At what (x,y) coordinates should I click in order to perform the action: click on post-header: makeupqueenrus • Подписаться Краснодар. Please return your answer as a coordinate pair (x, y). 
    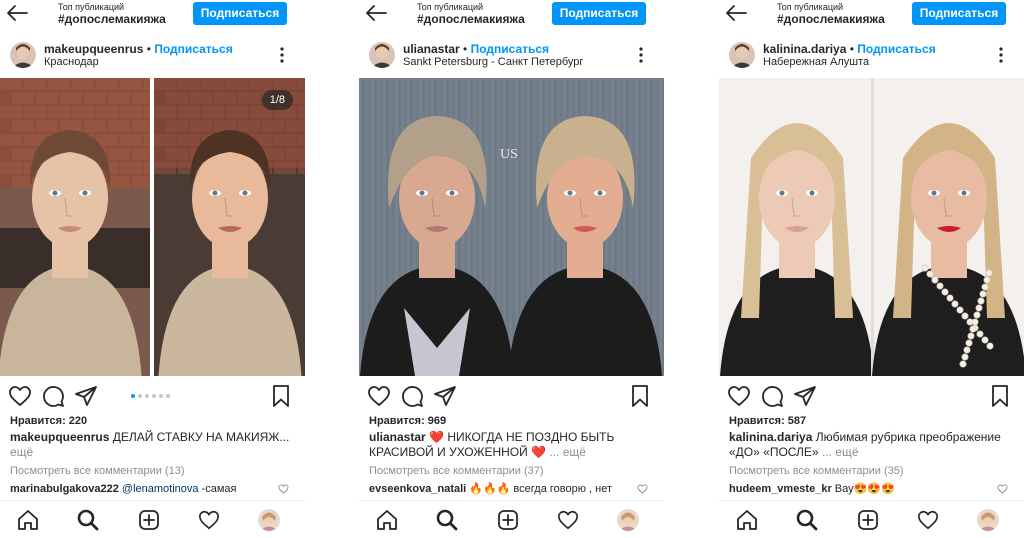
    Looking at the image, I should click on (152, 56).